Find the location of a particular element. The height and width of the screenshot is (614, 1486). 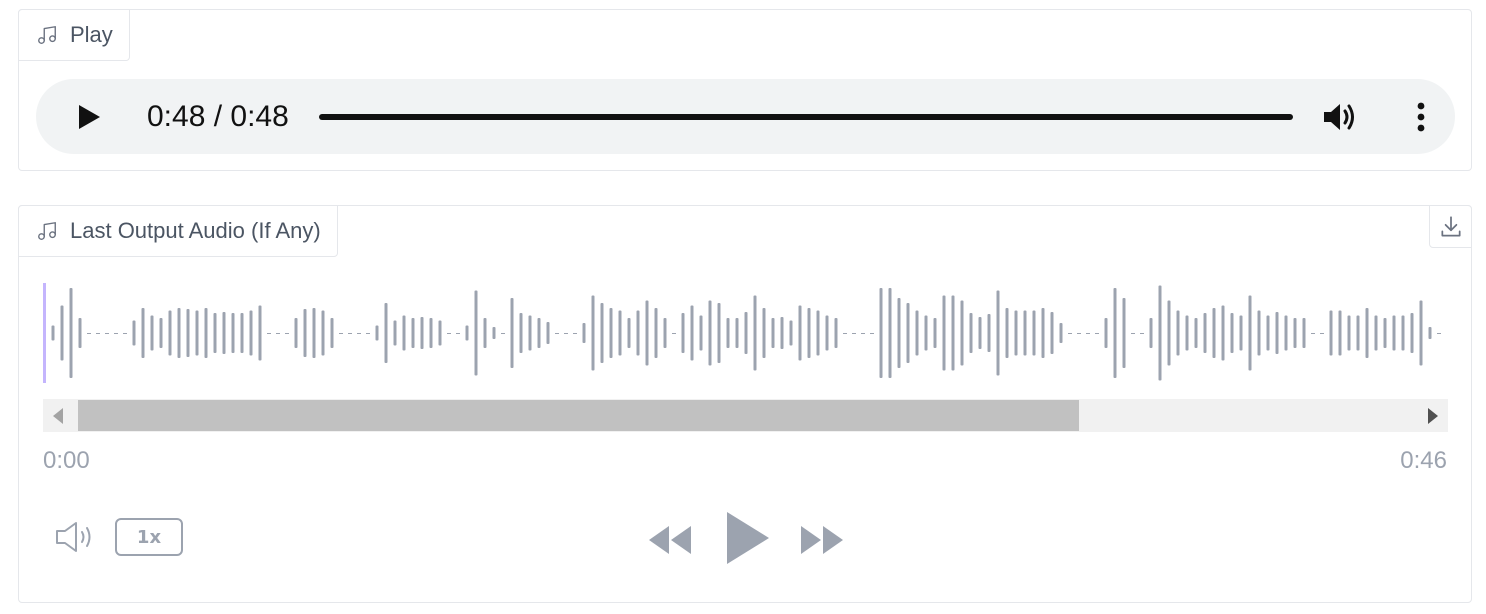

skip-backward-icon is located at coordinates (670, 540).